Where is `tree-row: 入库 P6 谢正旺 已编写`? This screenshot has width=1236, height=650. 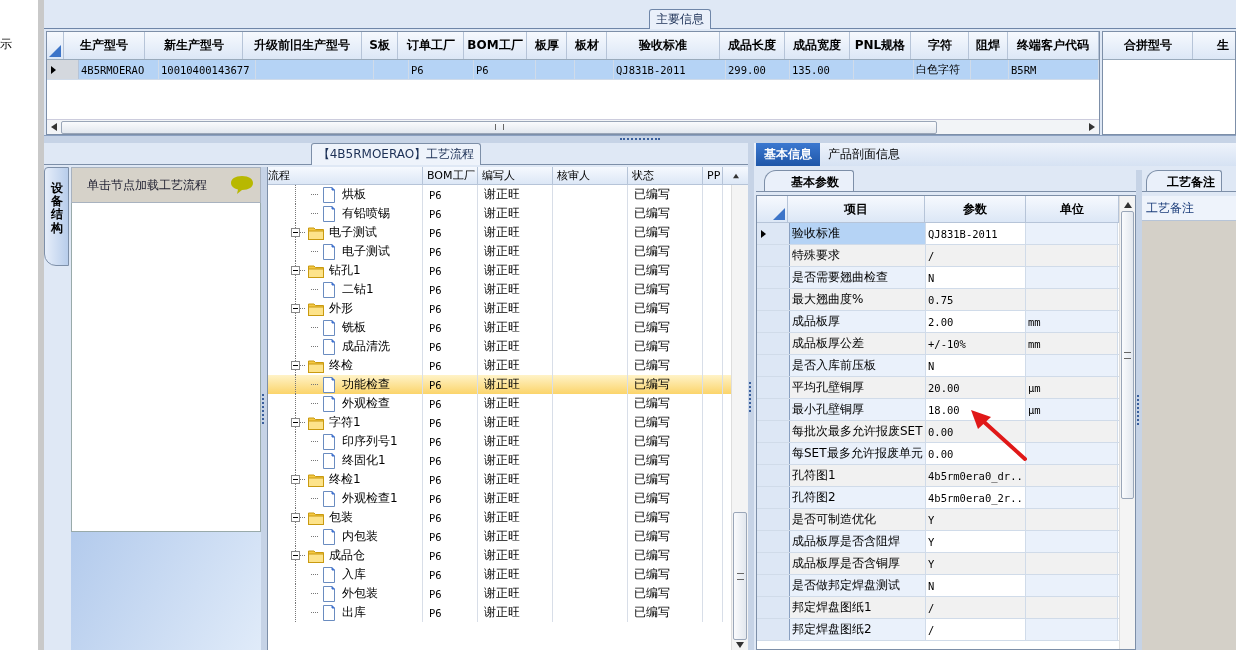
tree-row: 入库 P6 谢正旺 已编写 is located at coordinates (499, 574).